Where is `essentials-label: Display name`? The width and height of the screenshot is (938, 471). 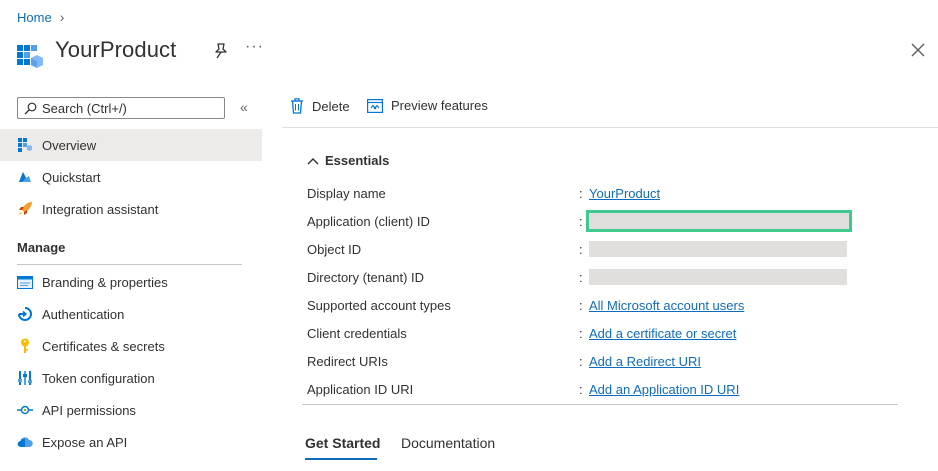
essentials-label: Display name is located at coordinates (346, 193).